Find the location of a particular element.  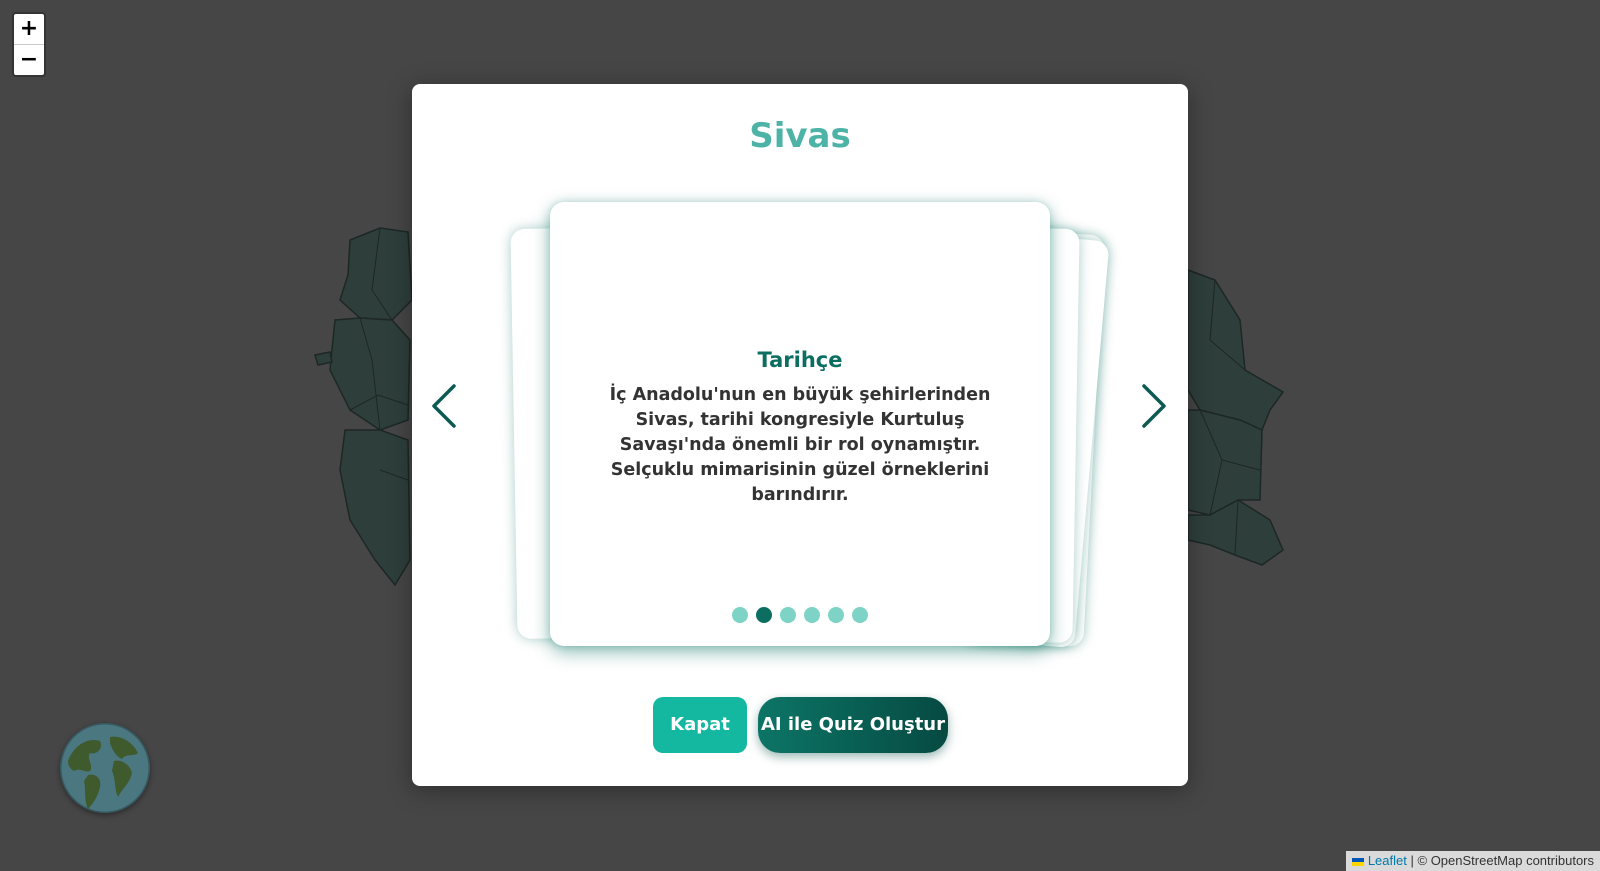

globe-icon is located at coordinates (105, 768).